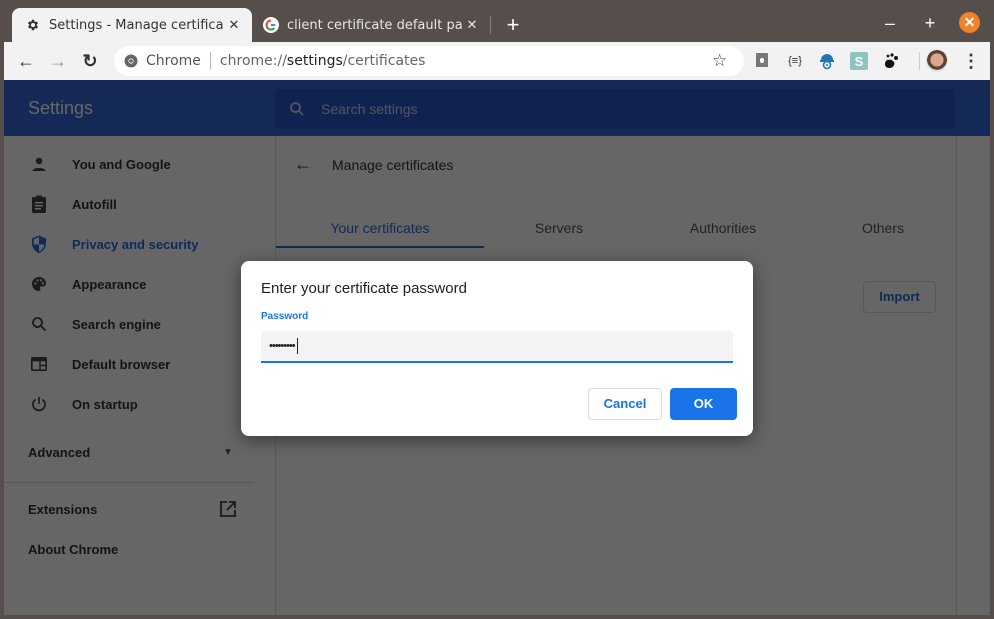  What do you see at coordinates (513, 25) in the screenshot?
I see `new-tab-button: +` at bounding box center [513, 25].